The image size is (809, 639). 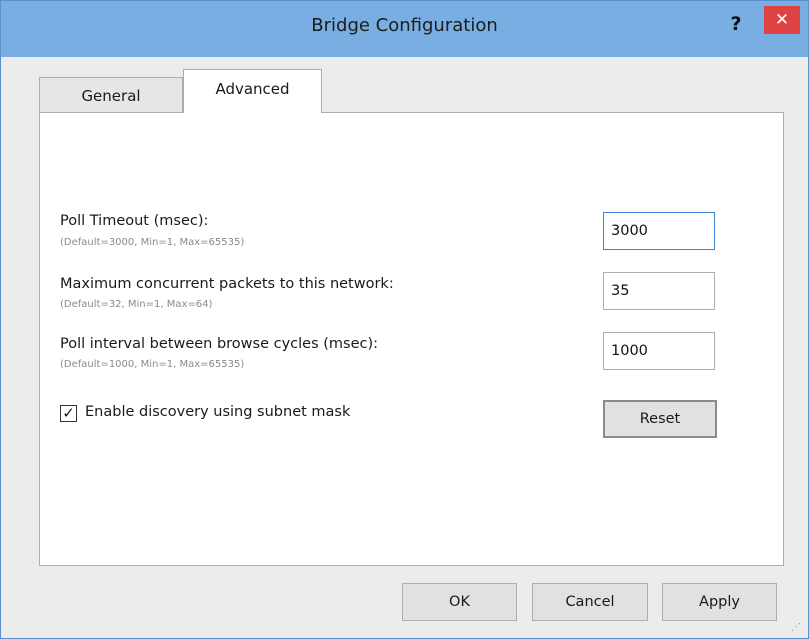 I want to click on help-button: ?, so click(x=736, y=24).